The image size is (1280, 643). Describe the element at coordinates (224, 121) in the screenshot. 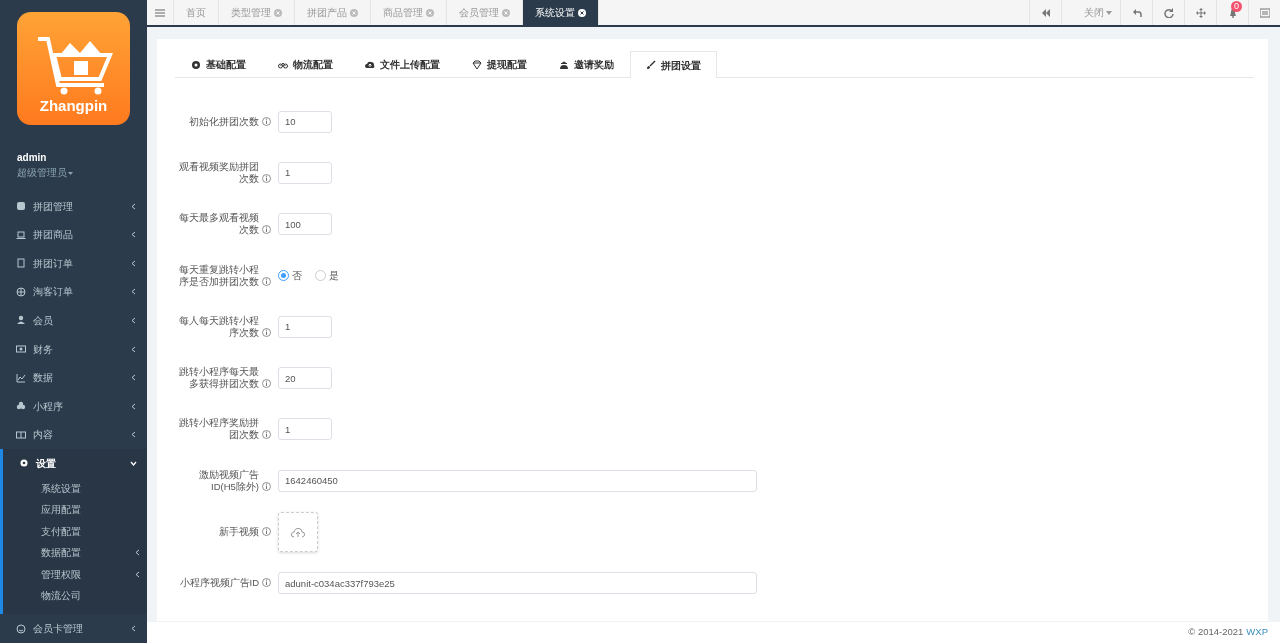

I see `field-label: 初始化拼团次数` at that location.